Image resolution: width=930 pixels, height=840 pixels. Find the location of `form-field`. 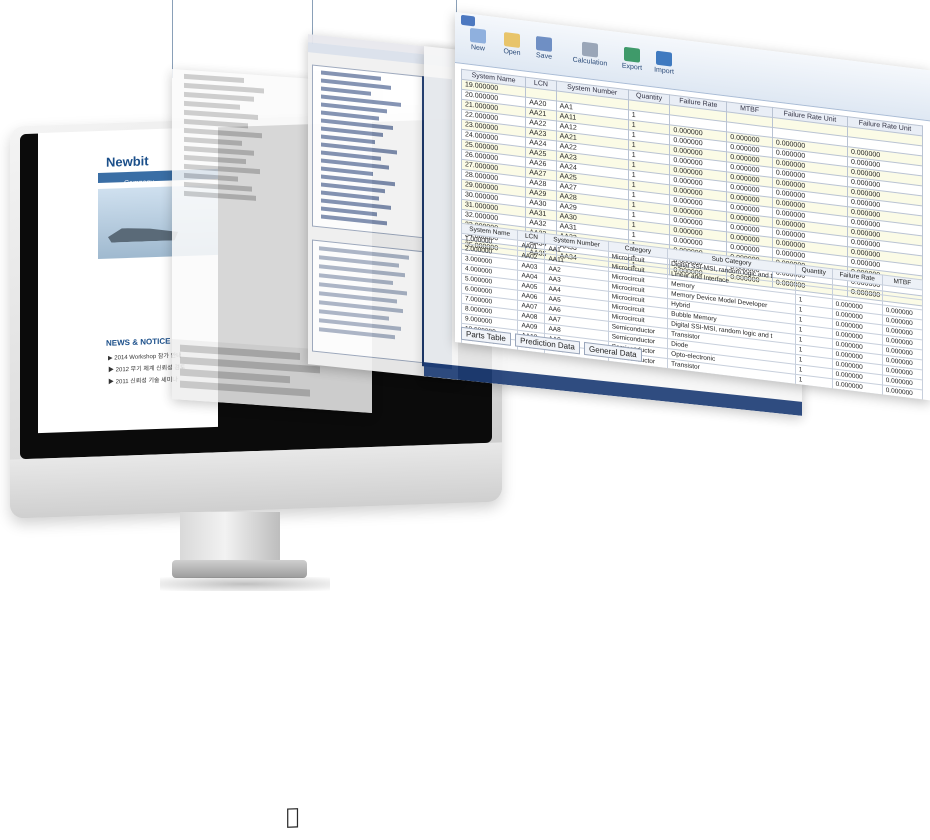

form-field is located at coordinates (245, 388).